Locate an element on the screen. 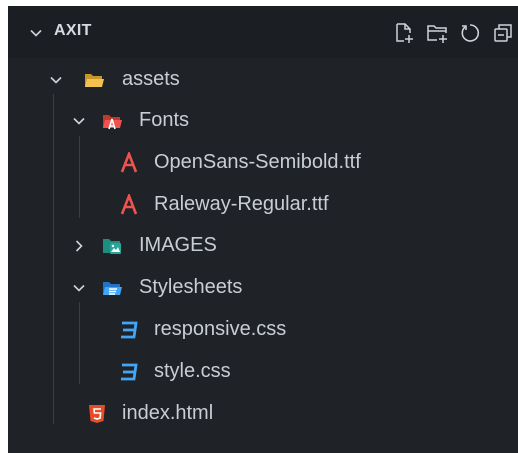  refresh-icon is located at coordinates (470, 33).